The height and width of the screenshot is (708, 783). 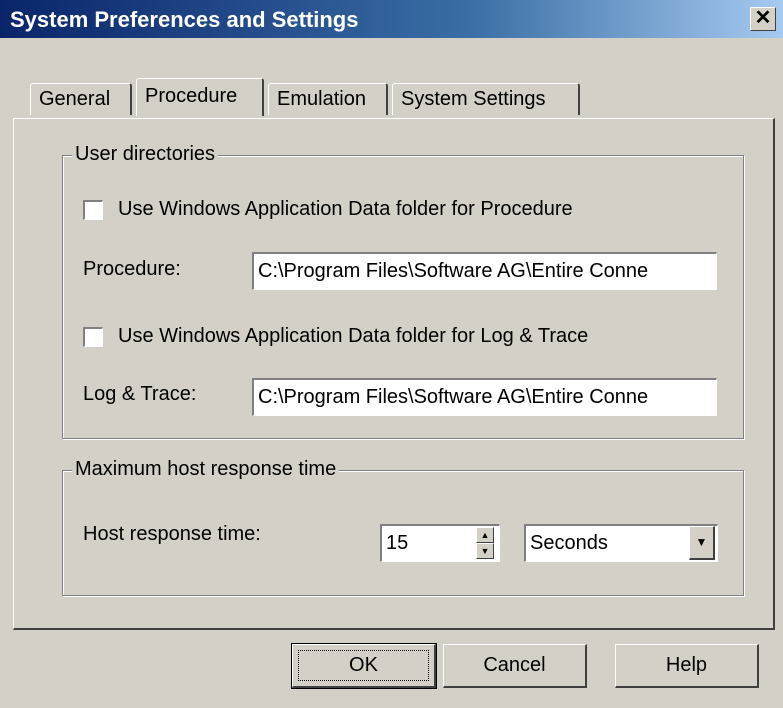 What do you see at coordinates (206, 469) in the screenshot?
I see `max-response-time-legend: Maximum host response time` at bounding box center [206, 469].